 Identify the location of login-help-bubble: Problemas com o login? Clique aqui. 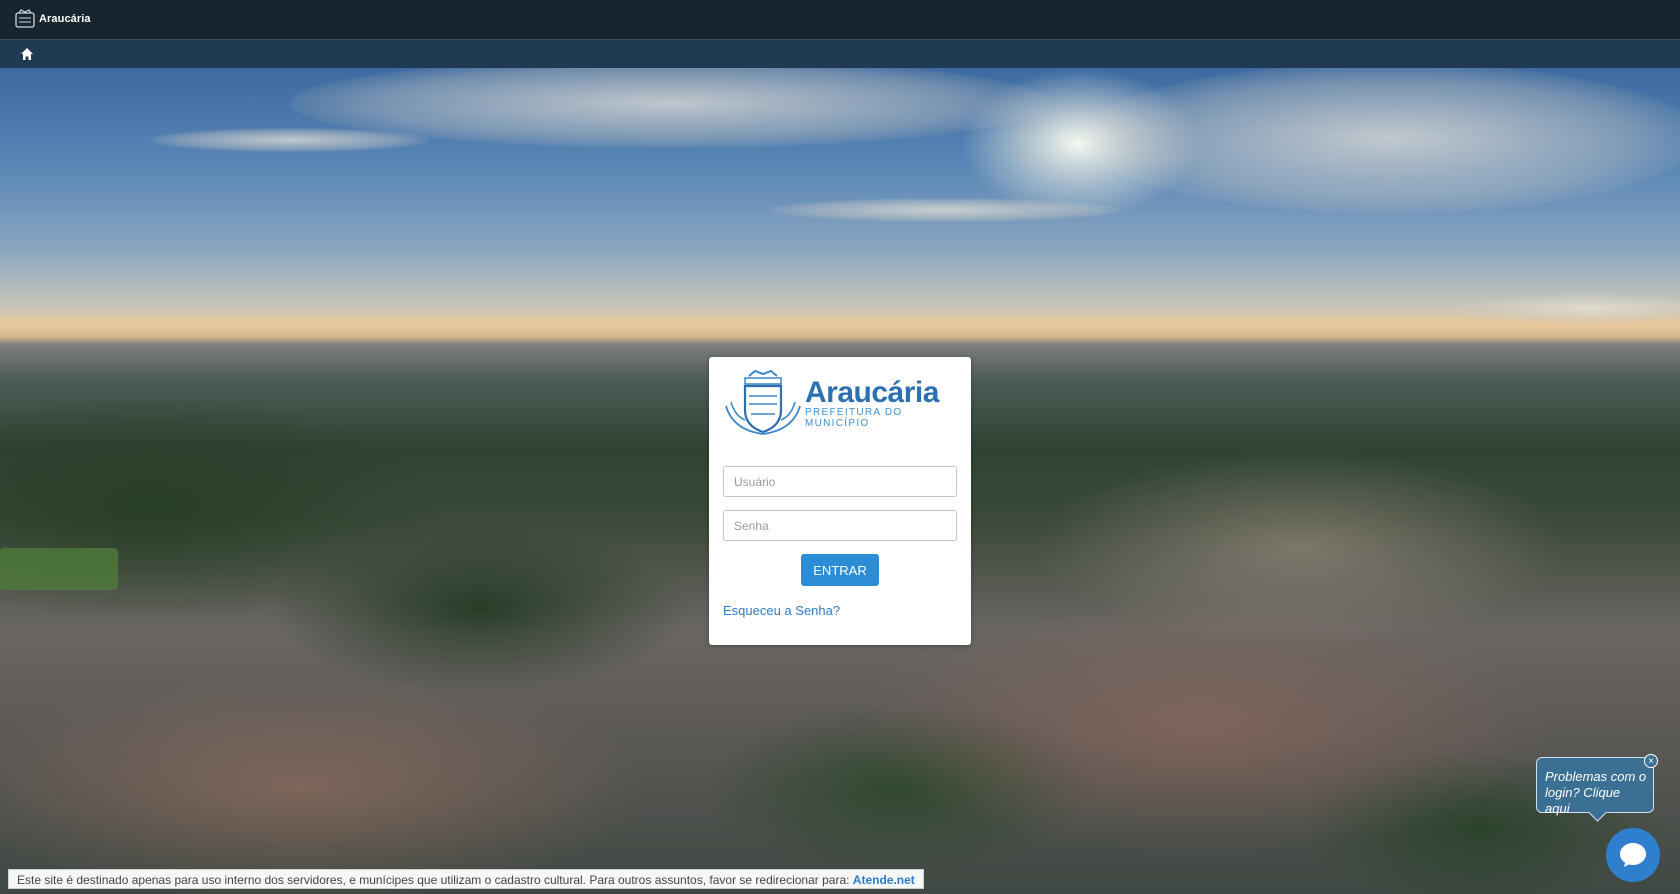
(1595, 789).